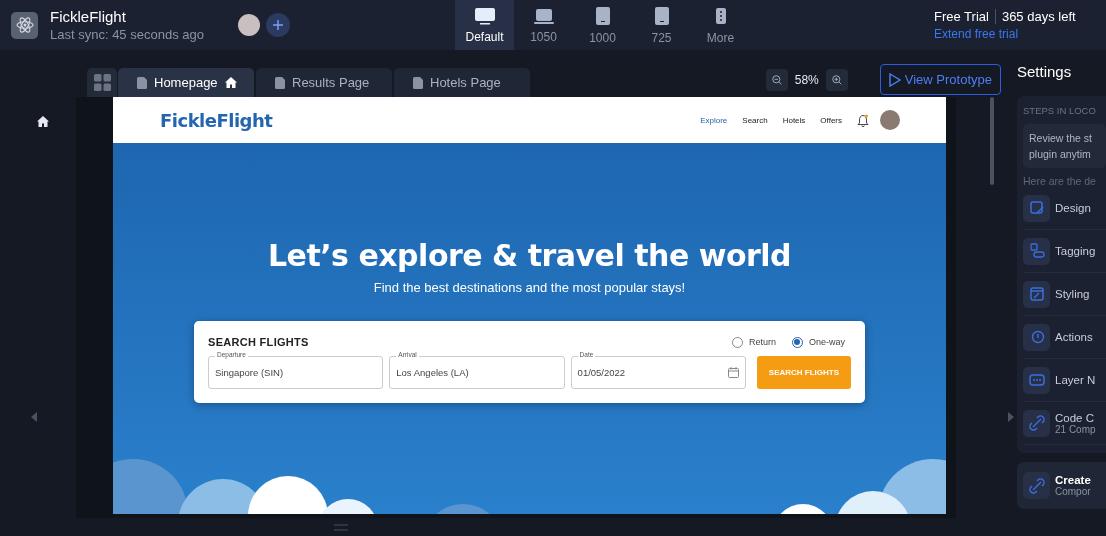 This screenshot has width=1106, height=536. What do you see at coordinates (186, 82) in the screenshot?
I see `page-tab: Homepage` at bounding box center [186, 82].